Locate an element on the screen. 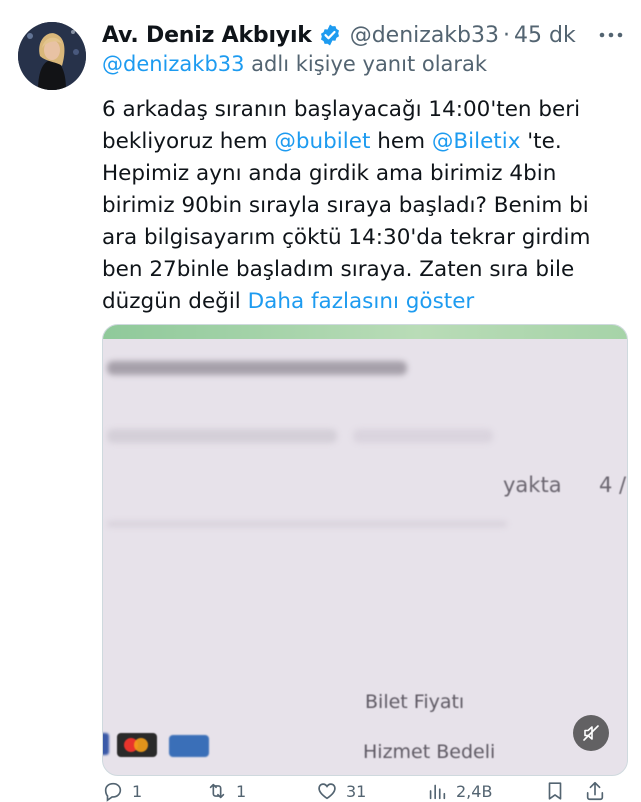  reply-count: 1 is located at coordinates (137, 791).